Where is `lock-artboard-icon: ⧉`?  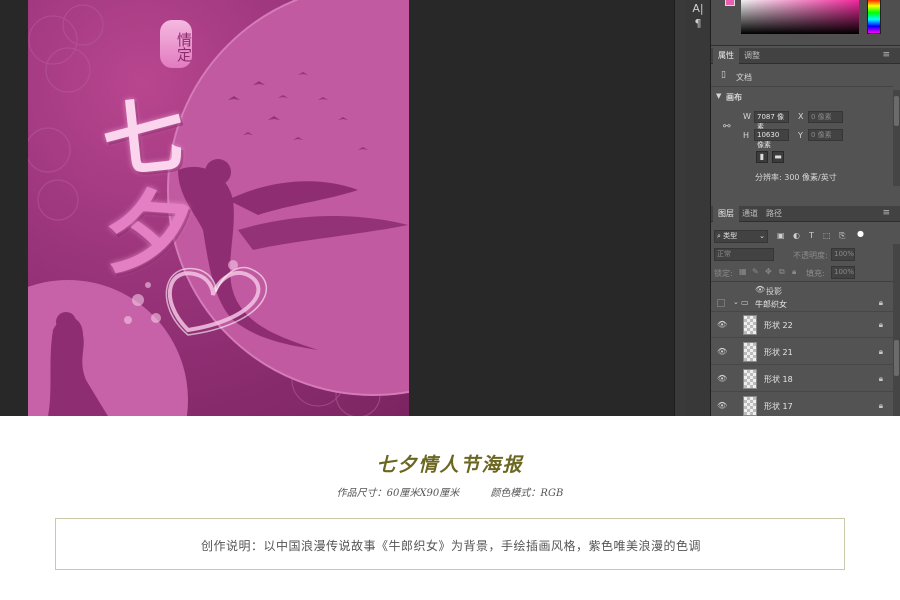
lock-artboard-icon: ⧉ is located at coordinates (782, 272).